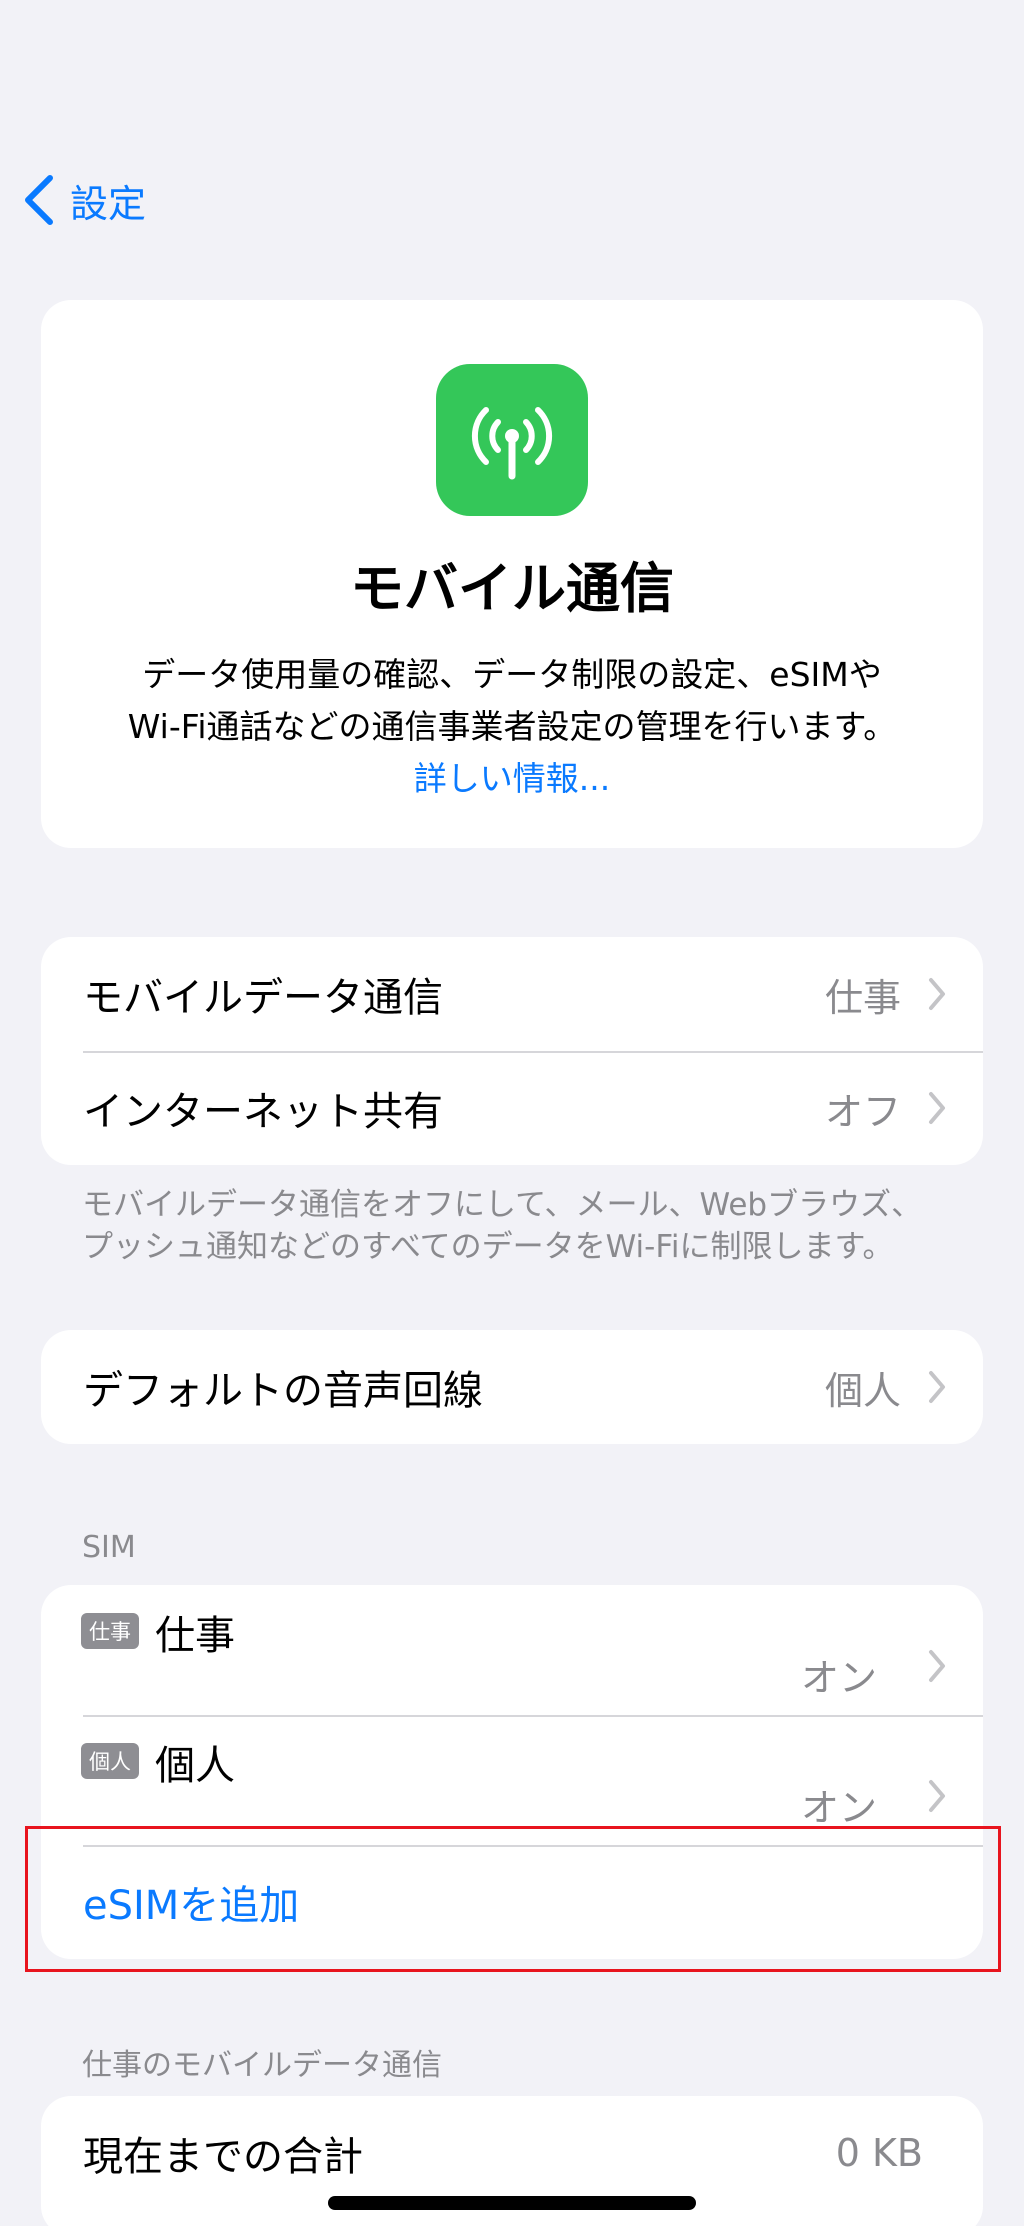  What do you see at coordinates (109, 1547) in the screenshot?
I see `sim-section-header: SIM` at bounding box center [109, 1547].